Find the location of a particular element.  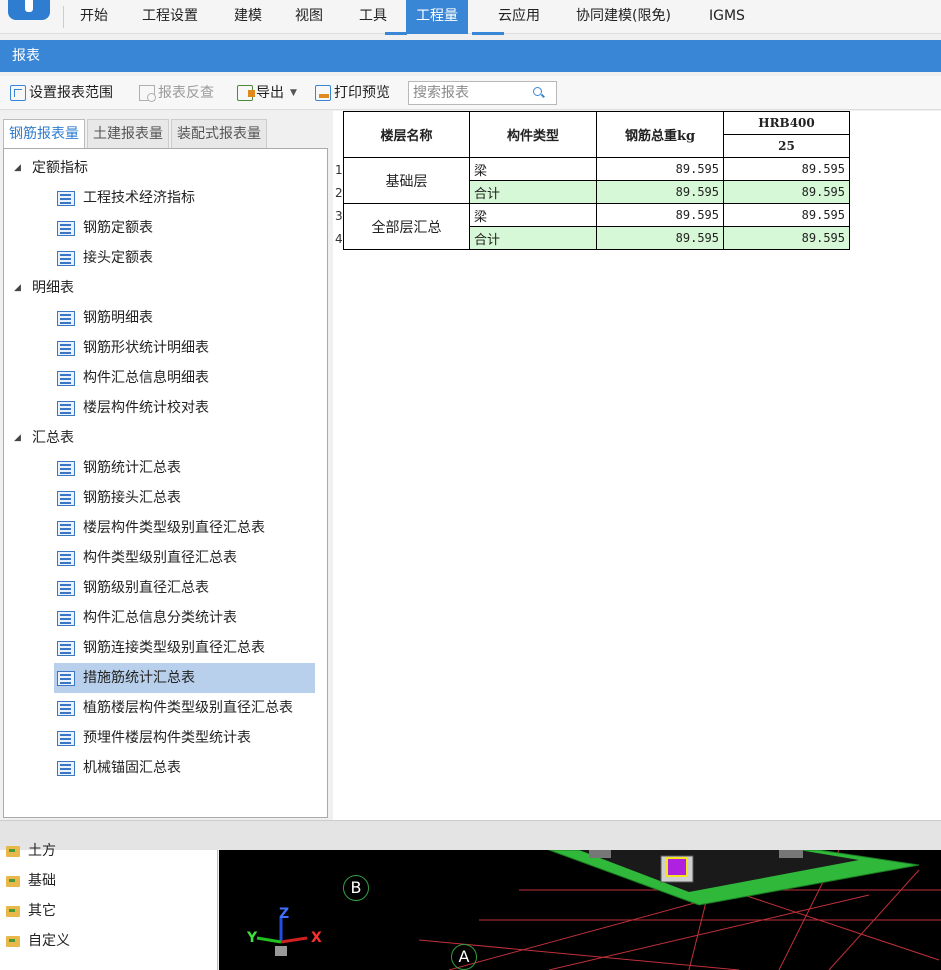

print-preview-icon is located at coordinates (323, 93).